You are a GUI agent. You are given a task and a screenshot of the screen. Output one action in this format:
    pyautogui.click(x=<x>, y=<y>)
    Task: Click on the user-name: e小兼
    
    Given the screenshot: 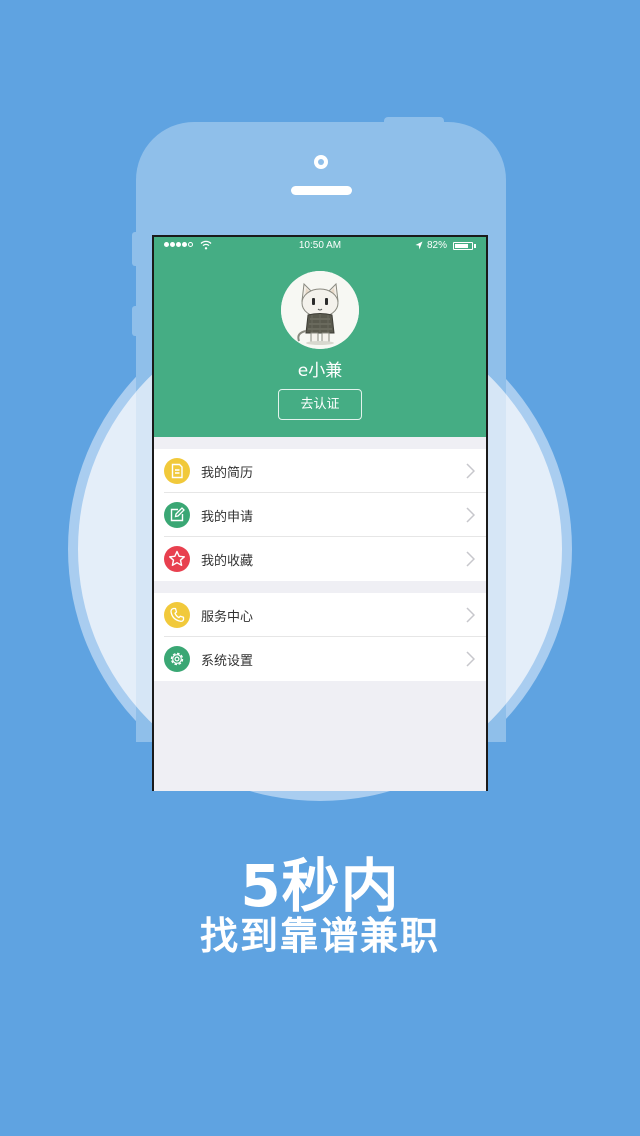 What is the action you would take?
    pyautogui.click(x=320, y=371)
    